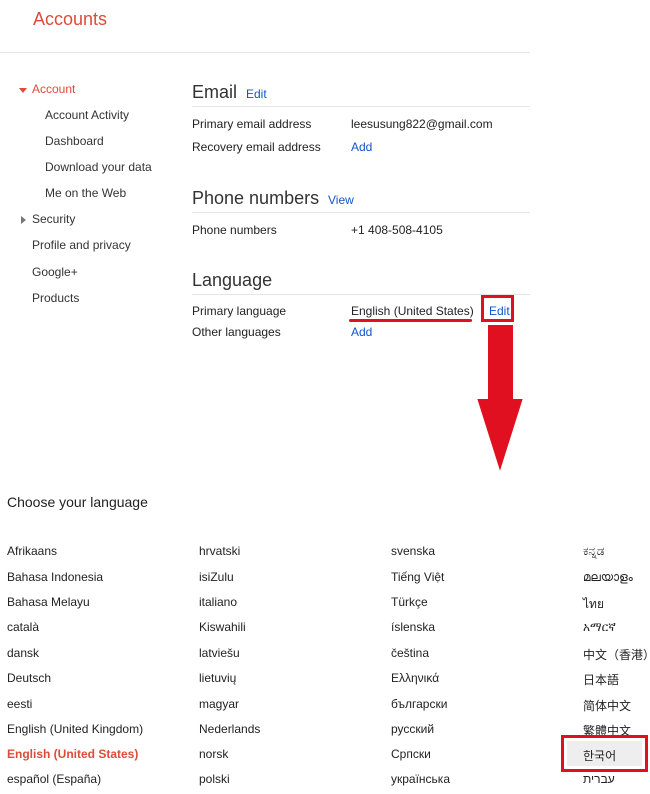 This screenshot has width=650, height=794. What do you see at coordinates (54, 779) in the screenshot?
I see `language-option: español (España)` at bounding box center [54, 779].